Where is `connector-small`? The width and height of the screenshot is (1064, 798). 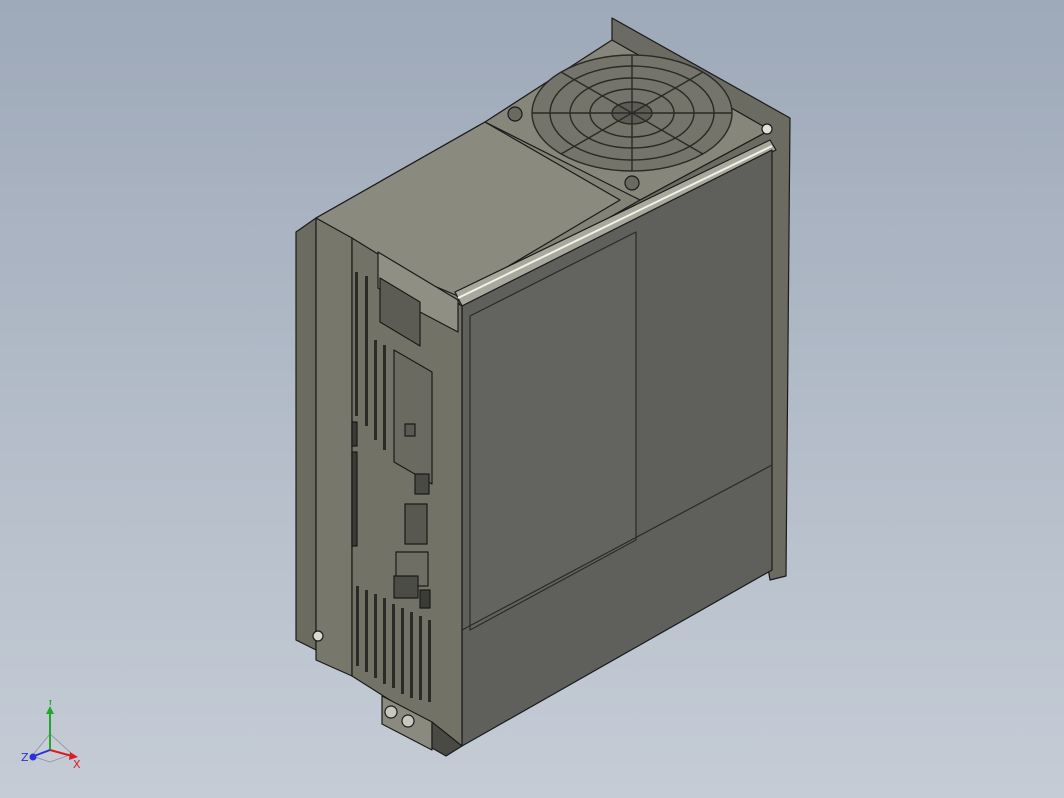
connector-small is located at coordinates (425, 599).